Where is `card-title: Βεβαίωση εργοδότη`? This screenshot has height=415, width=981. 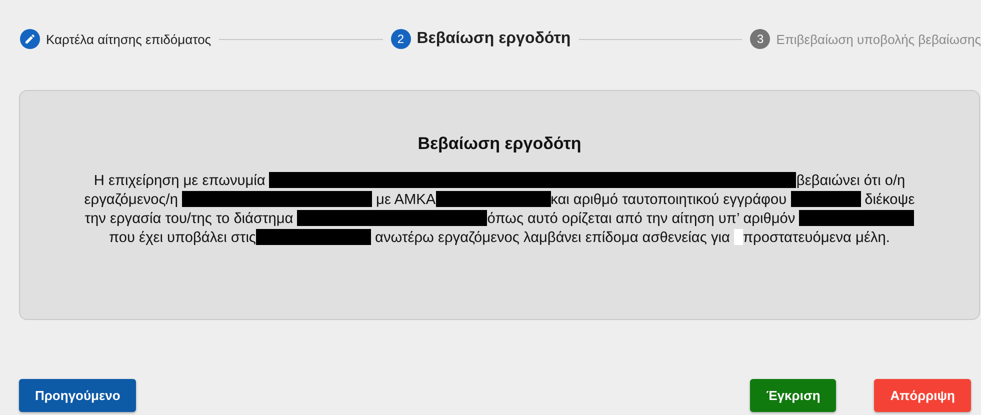
card-title: Βεβαίωση εργοδότη is located at coordinates (500, 144).